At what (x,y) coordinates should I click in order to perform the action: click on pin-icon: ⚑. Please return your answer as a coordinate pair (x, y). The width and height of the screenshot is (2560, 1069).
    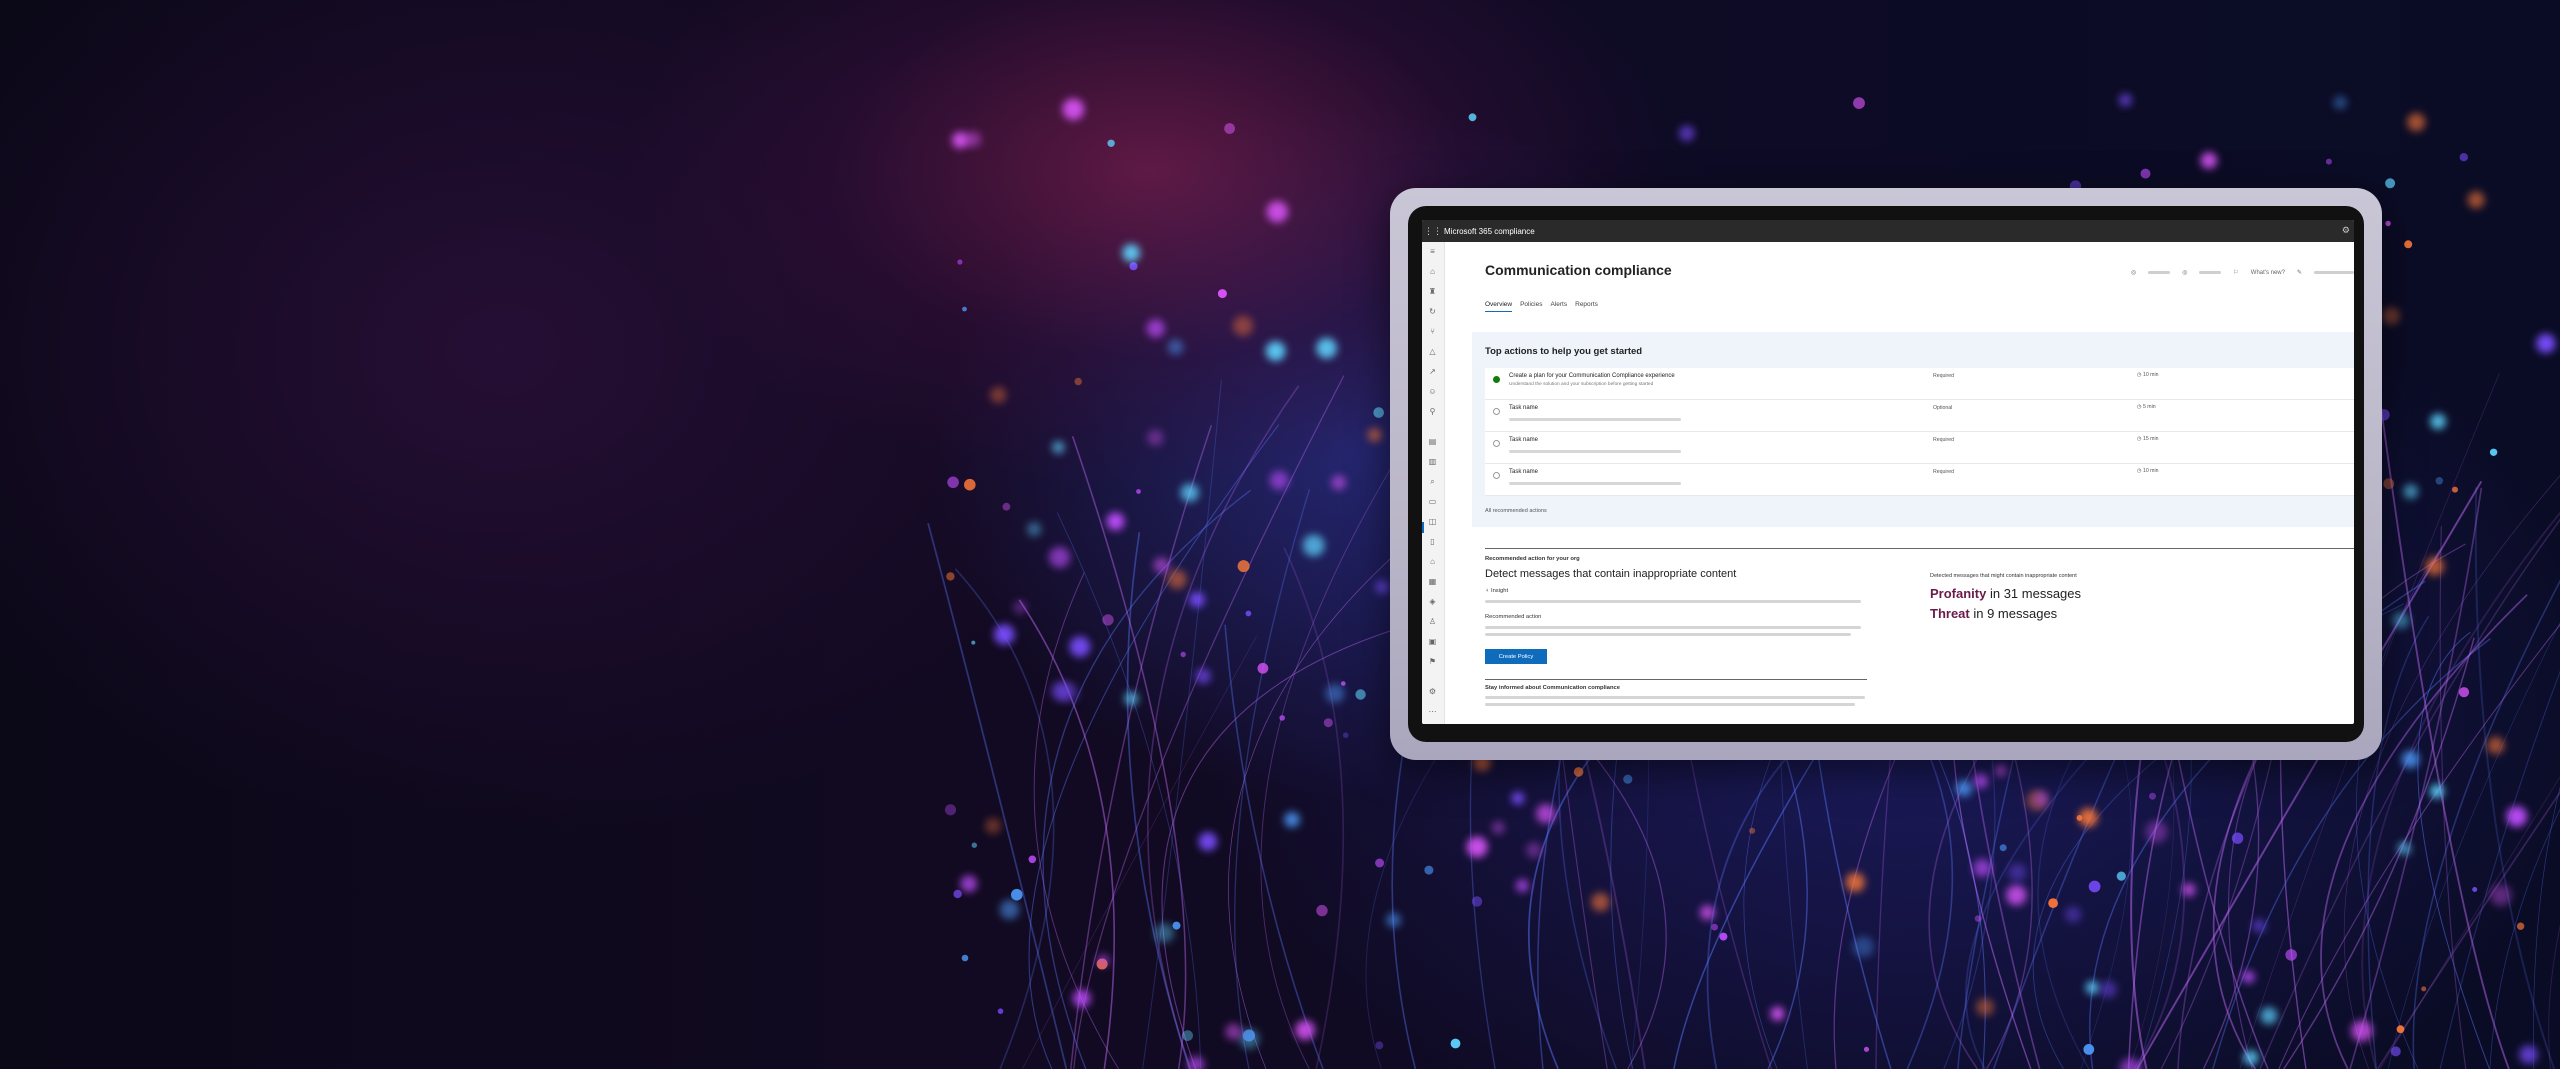
    Looking at the image, I should click on (1432, 661).